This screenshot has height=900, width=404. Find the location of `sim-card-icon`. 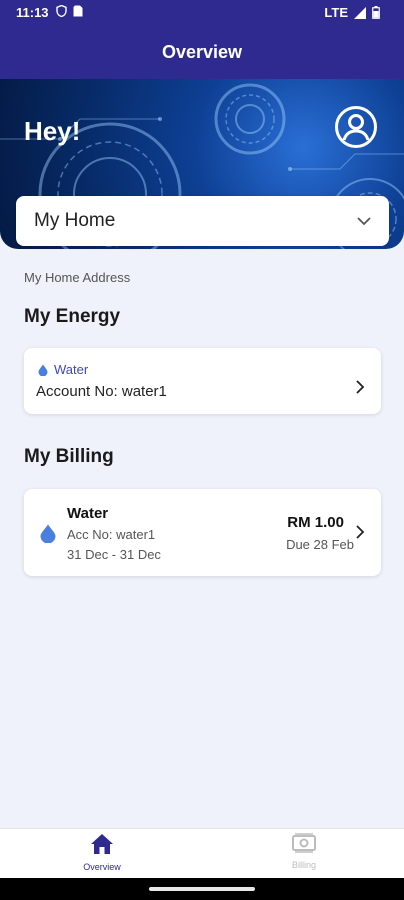

sim-card-icon is located at coordinates (78, 11).